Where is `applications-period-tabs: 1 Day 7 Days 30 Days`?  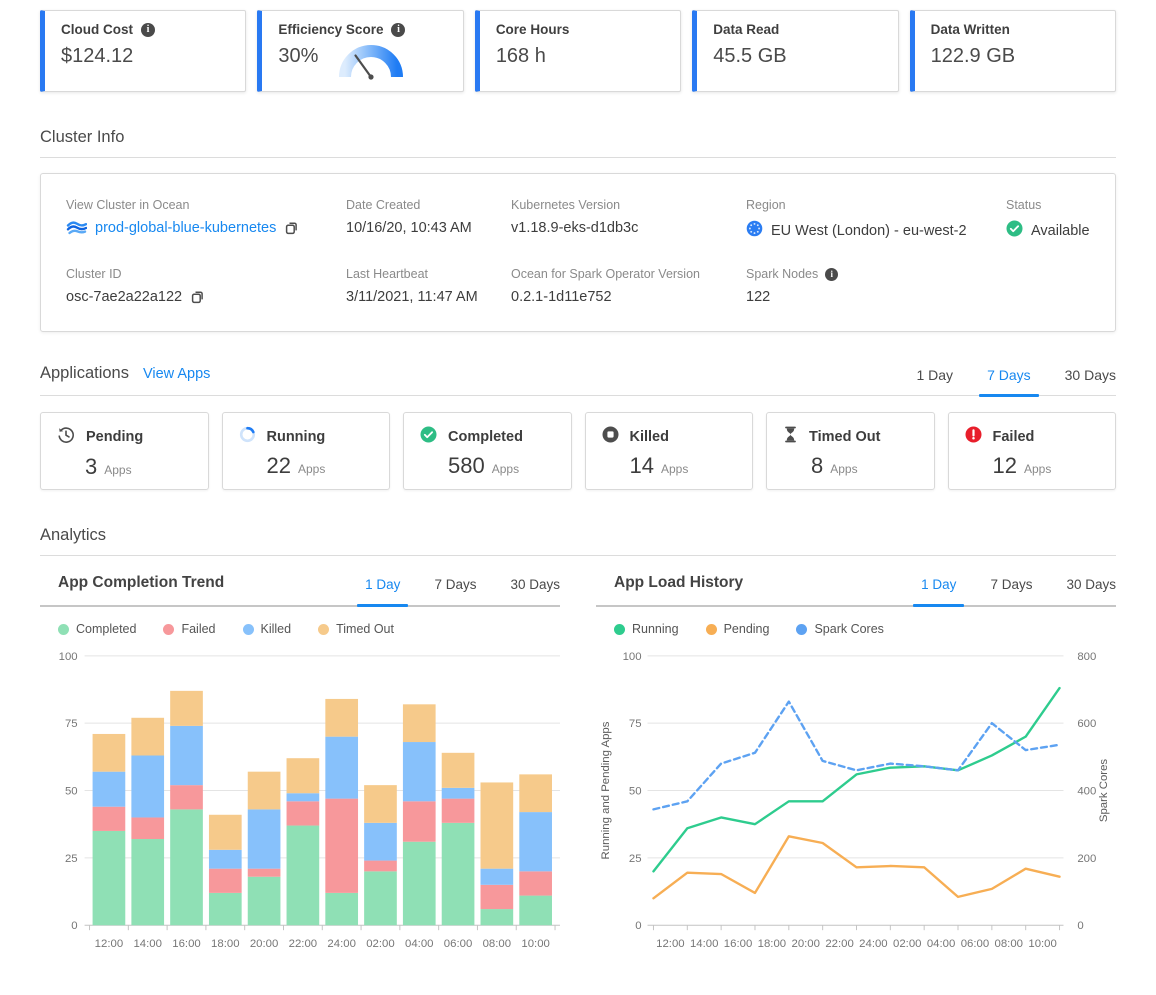
applications-period-tabs: 1 Day 7 Days 30 Days is located at coordinates (1016, 382).